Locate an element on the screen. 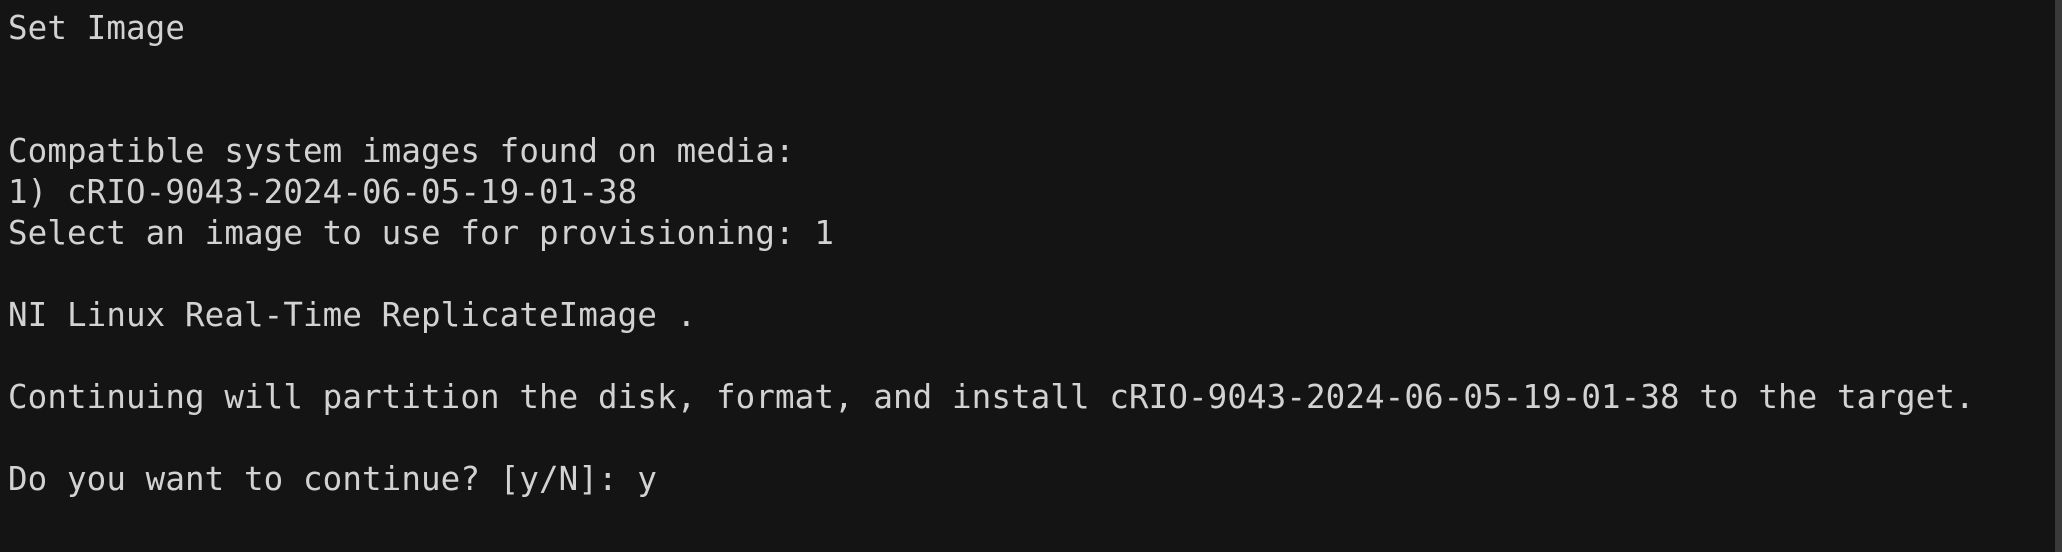 This screenshot has width=2062, height=552. window-edge is located at coordinates (2058, 276).